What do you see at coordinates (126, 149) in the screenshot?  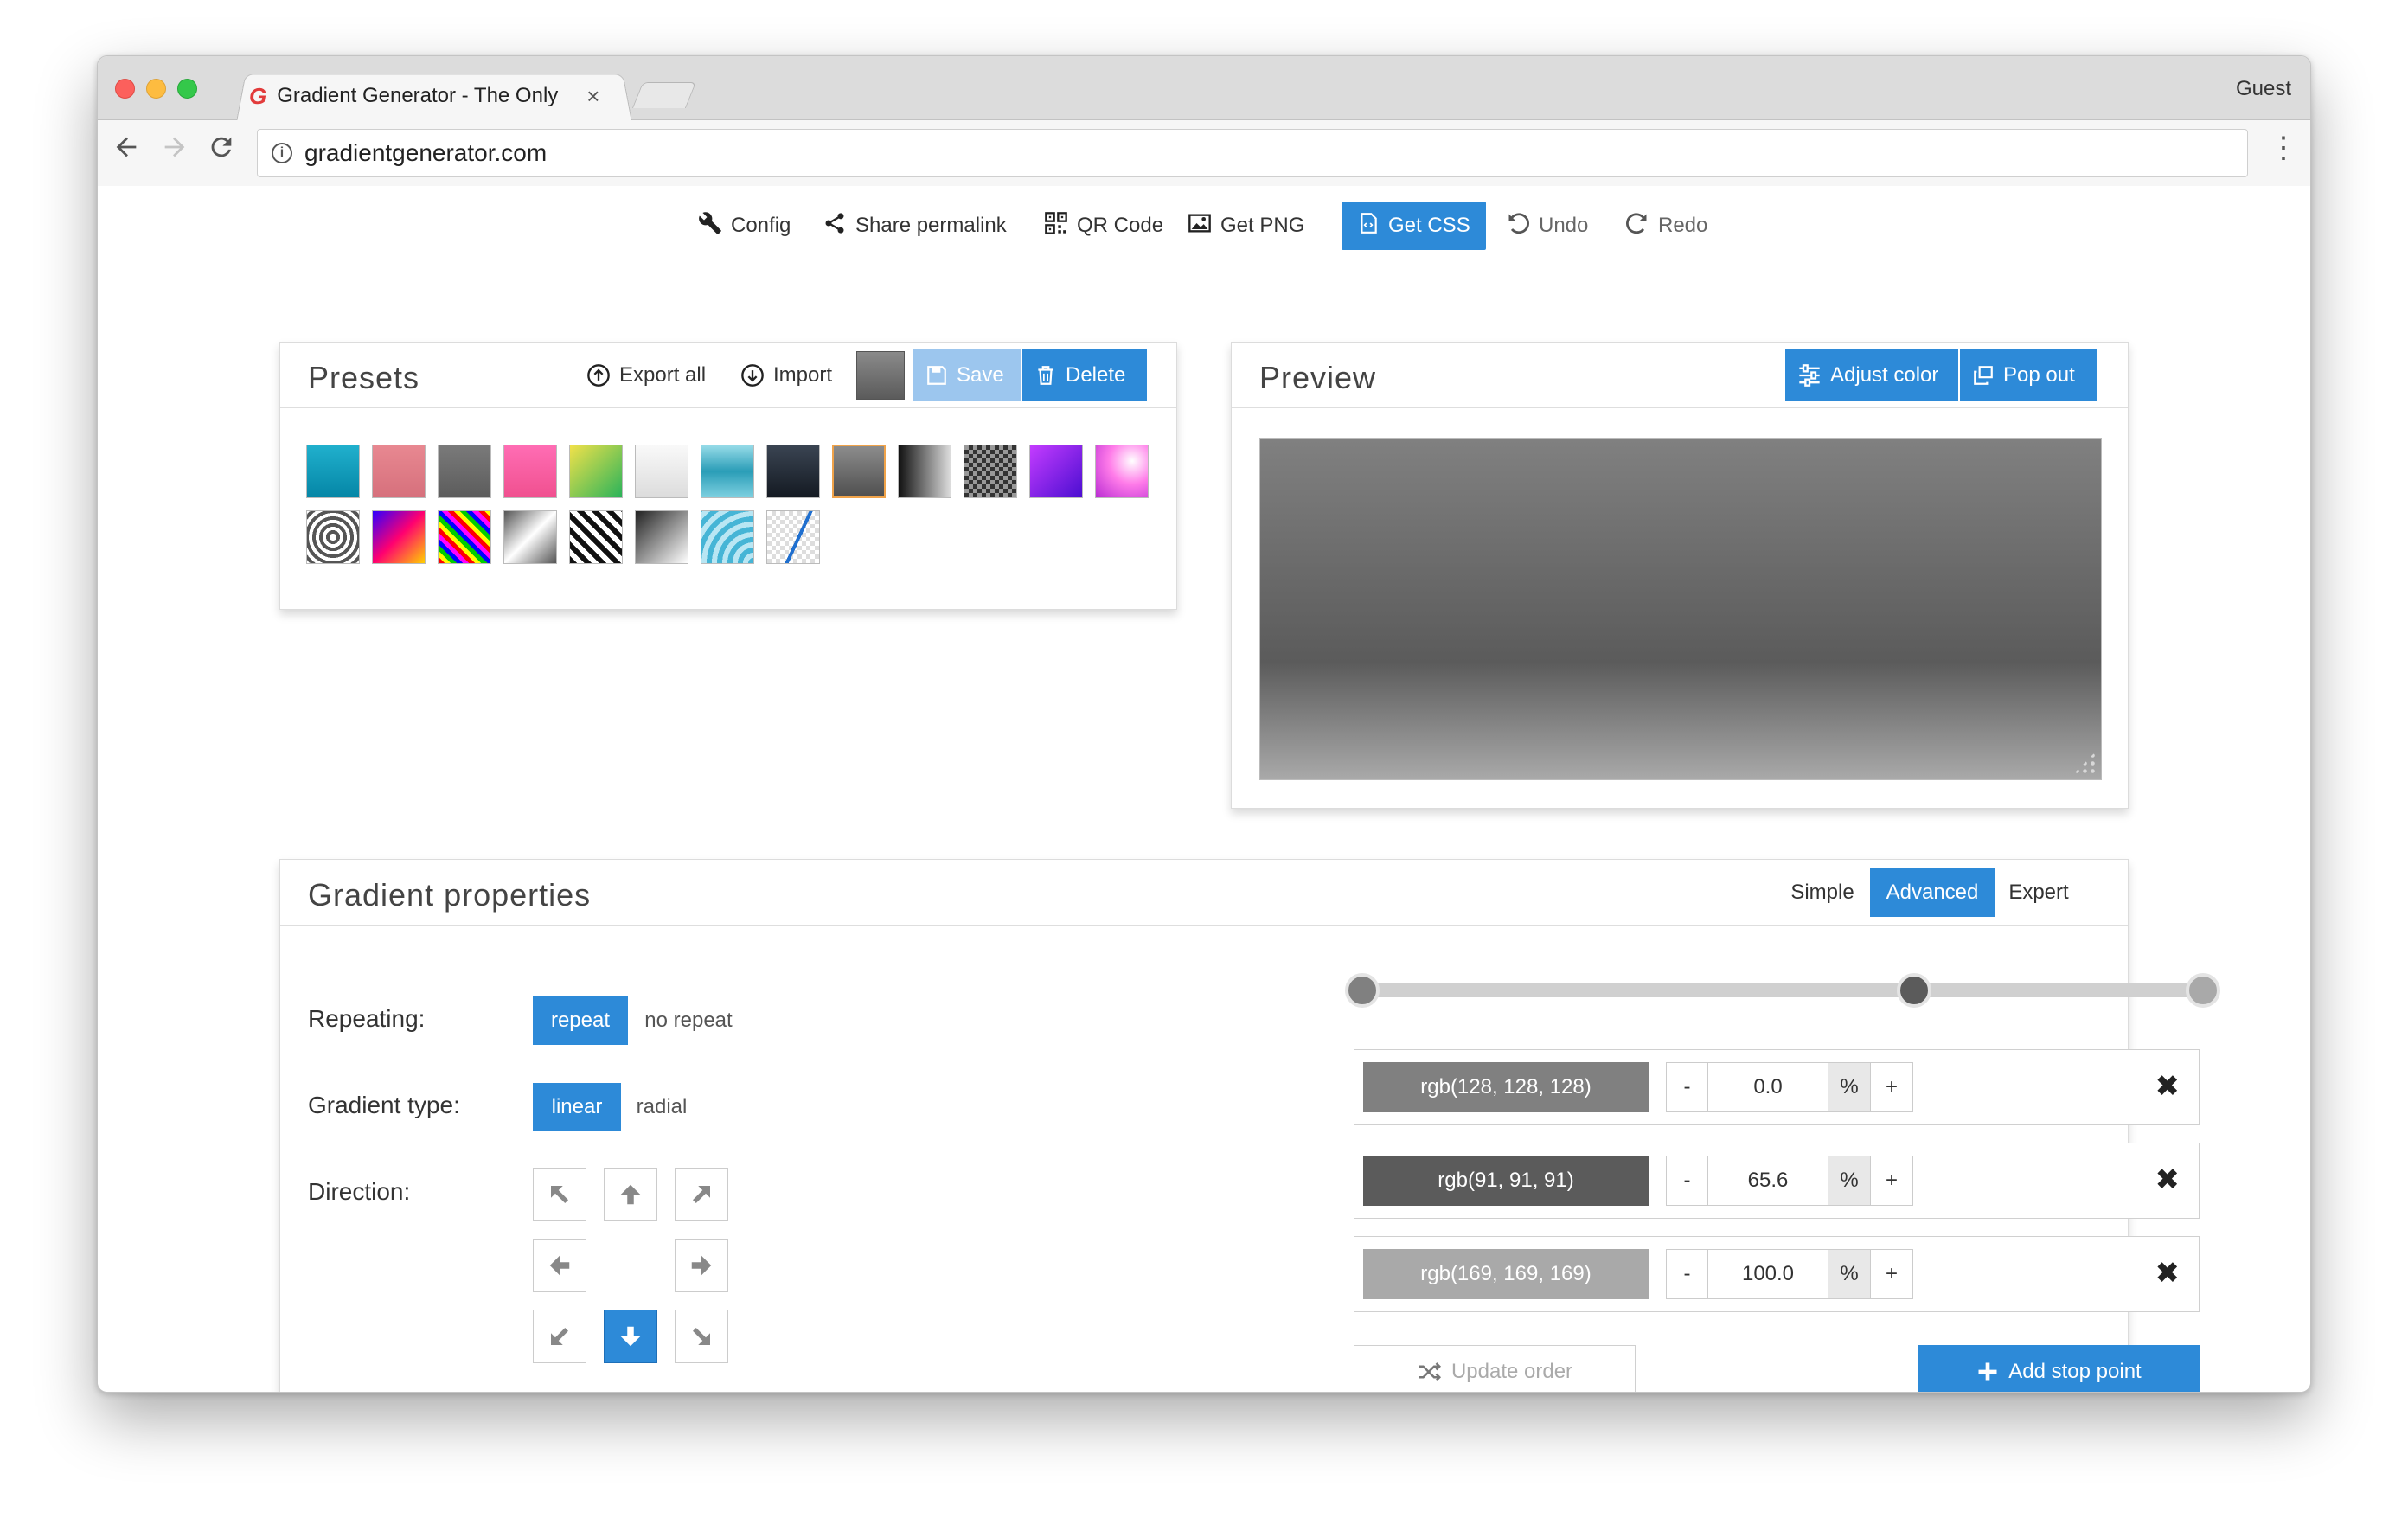 I see `back-arrow-icon` at bounding box center [126, 149].